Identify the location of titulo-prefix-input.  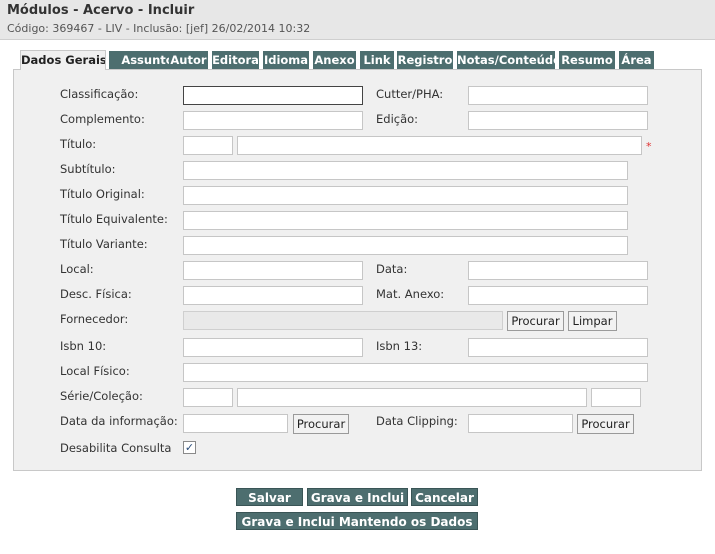
(208, 145).